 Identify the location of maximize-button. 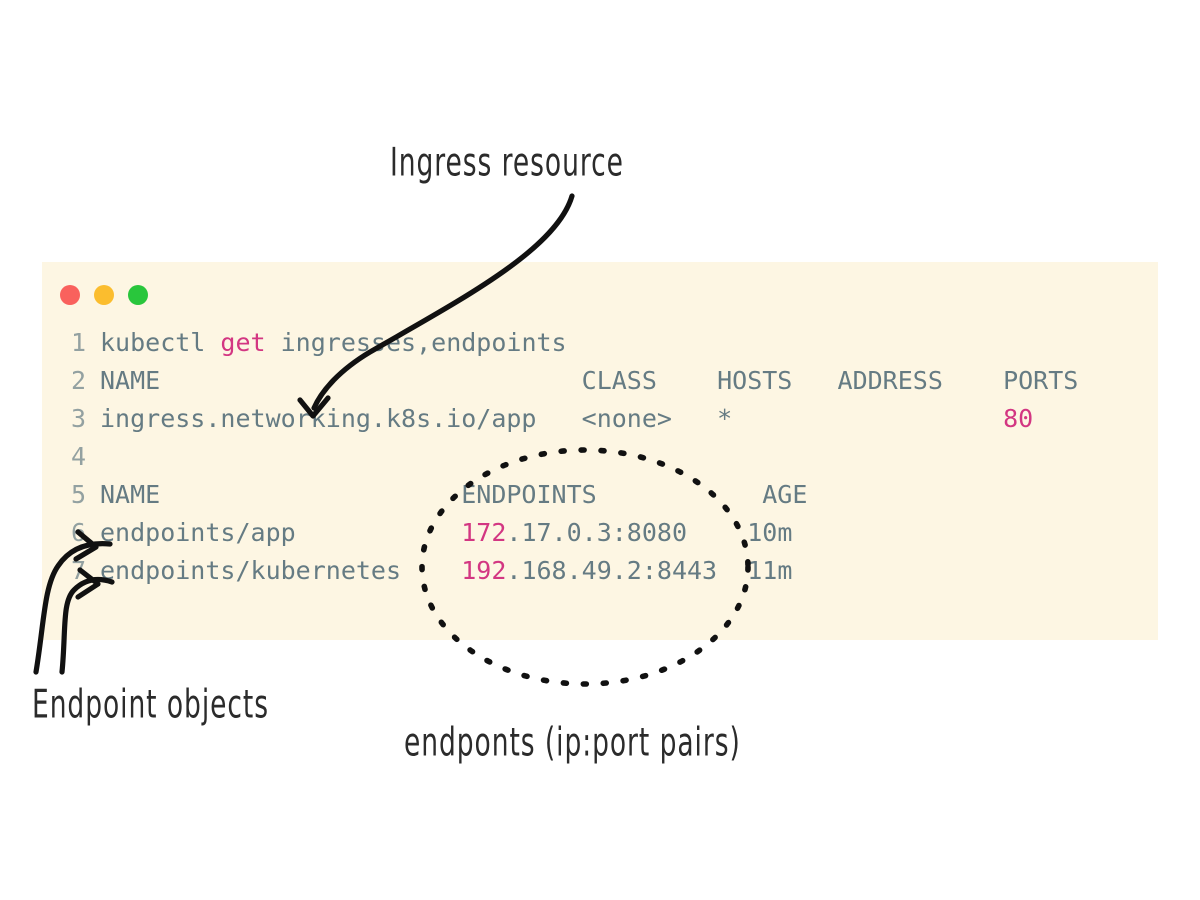
(138, 295).